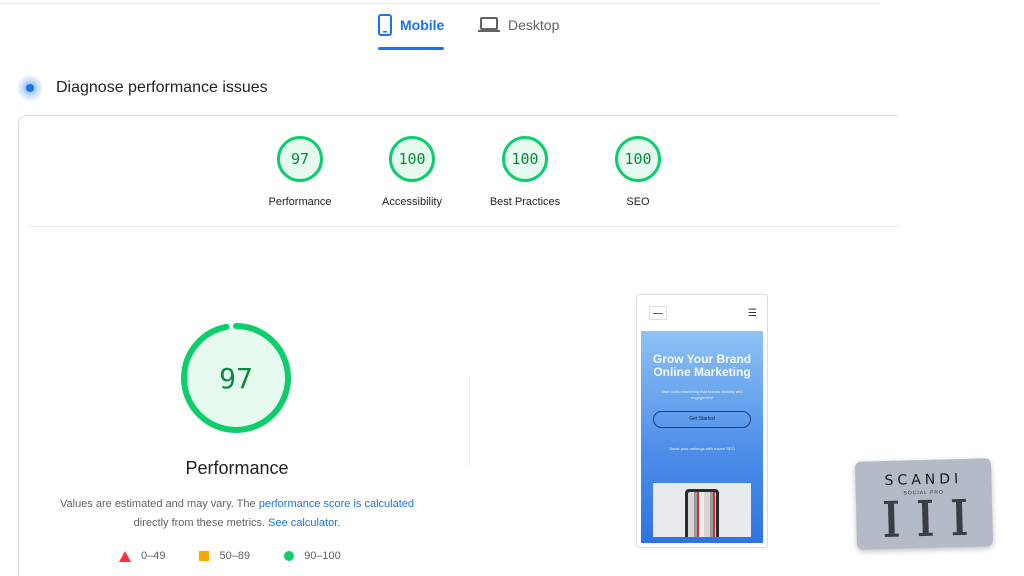 The image size is (1024, 576). What do you see at coordinates (322, 556) in the screenshot?
I see `legend-range: 90–100` at bounding box center [322, 556].